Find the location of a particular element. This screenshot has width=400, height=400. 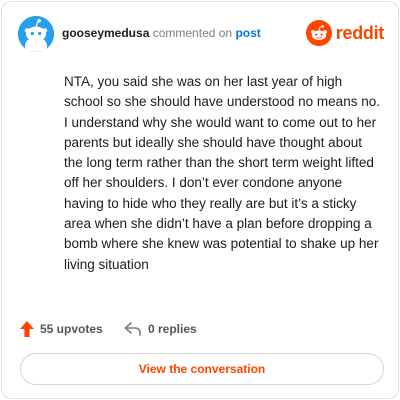

upvotes-stat: 55 upvotes is located at coordinates (61, 329).